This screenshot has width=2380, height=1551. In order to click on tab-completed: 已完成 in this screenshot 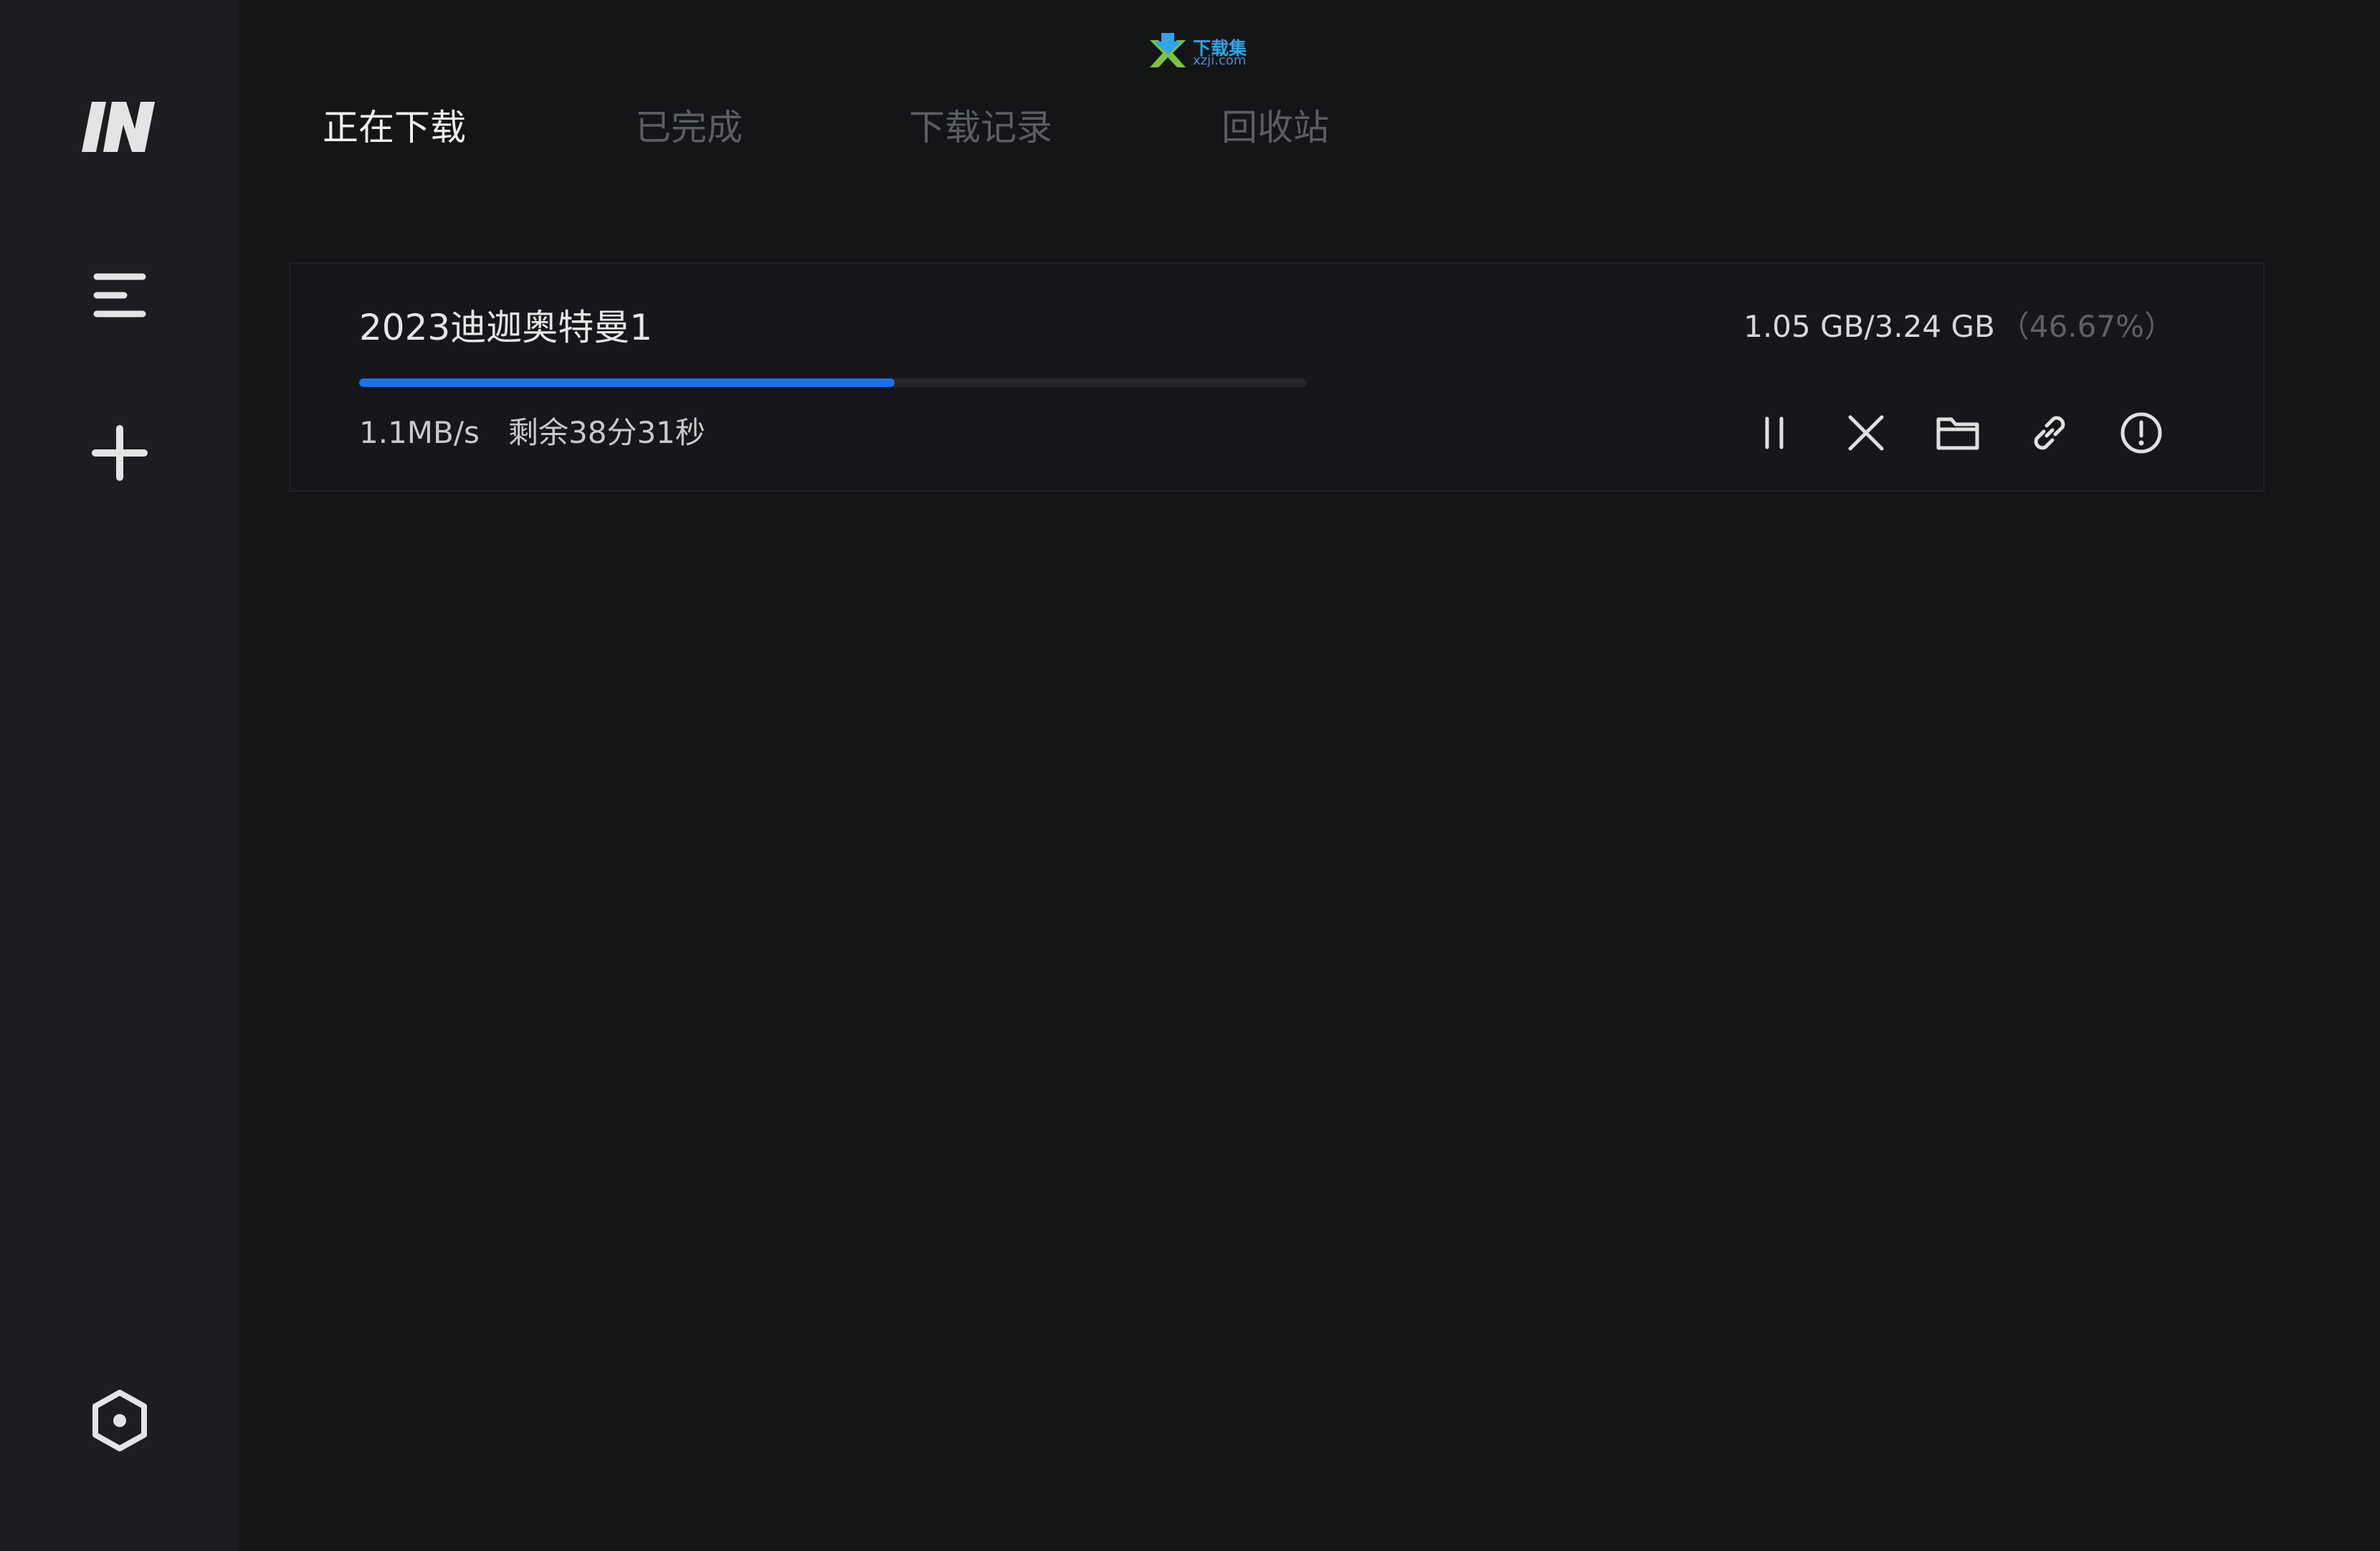, I will do `click(689, 127)`.